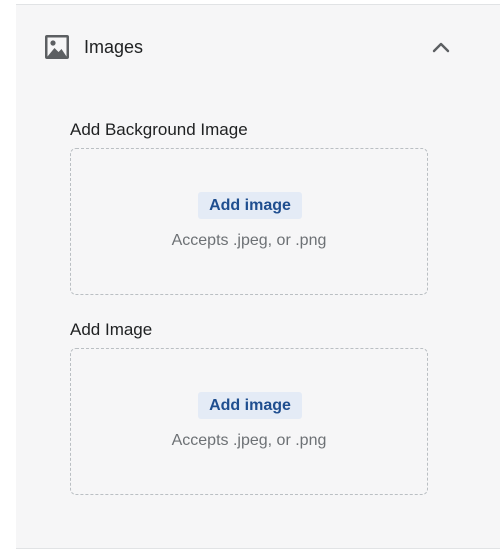 The height and width of the screenshot is (554, 500). I want to click on image-label: Add Image, so click(111, 329).